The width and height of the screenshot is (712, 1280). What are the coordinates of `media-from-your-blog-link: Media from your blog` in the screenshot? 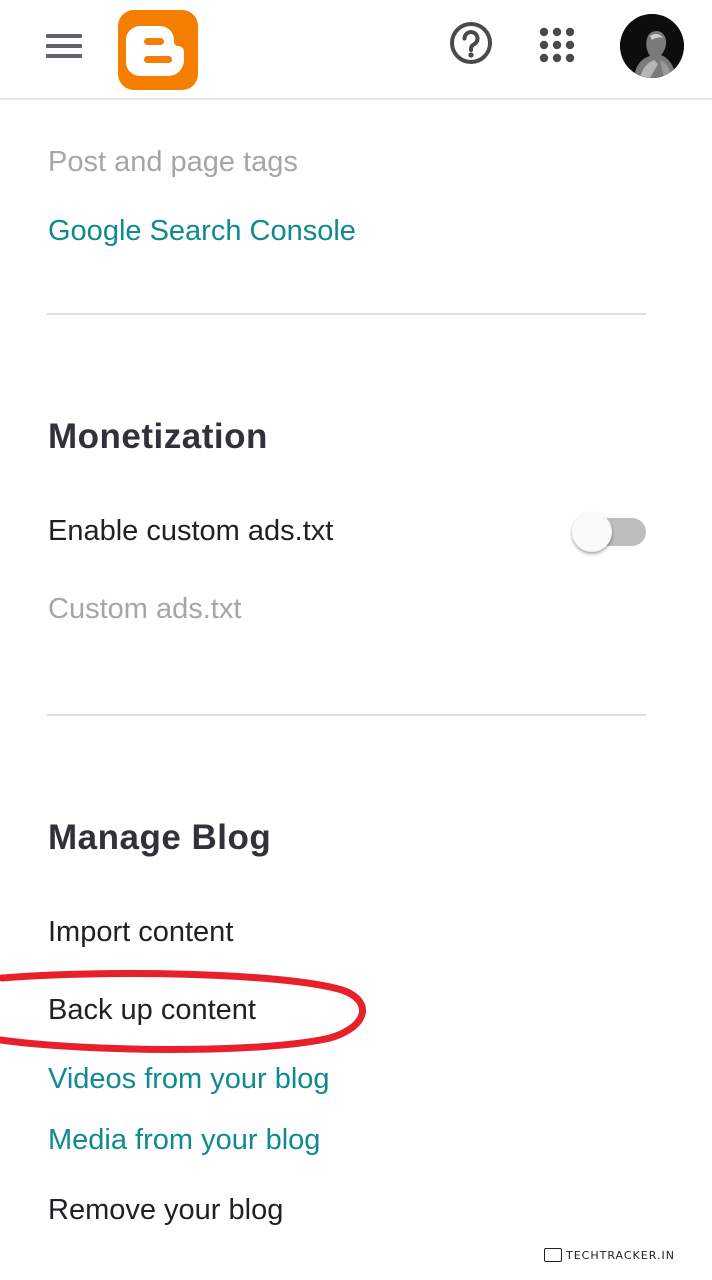 It's located at (184, 1140).